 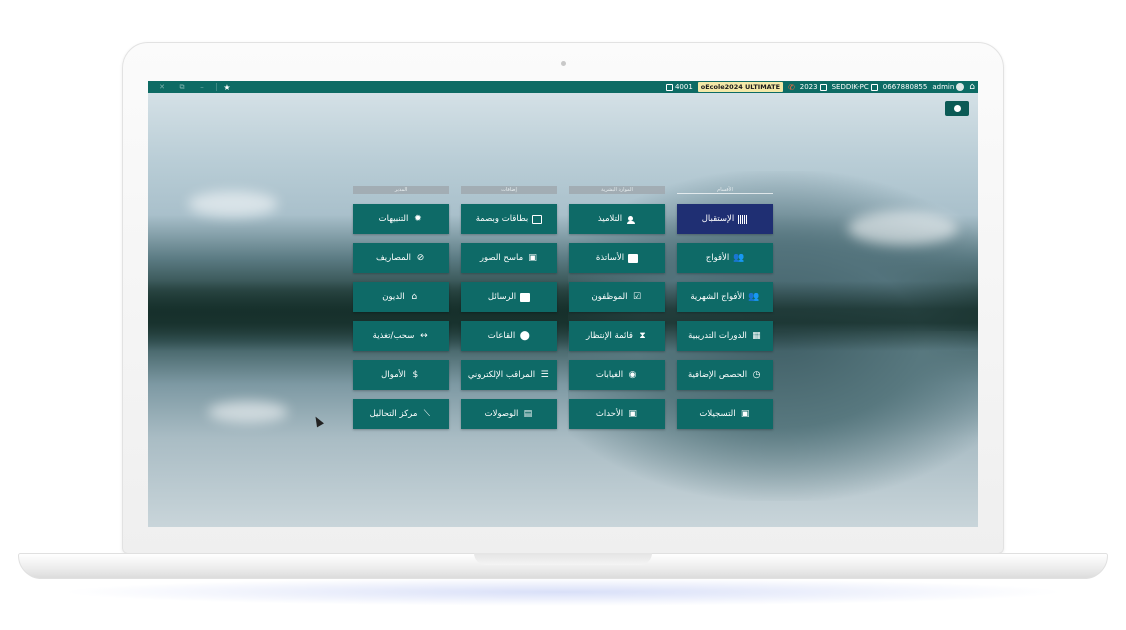 What do you see at coordinates (502, 219) in the screenshot?
I see `tile-label: بطاقات وبصمة` at bounding box center [502, 219].